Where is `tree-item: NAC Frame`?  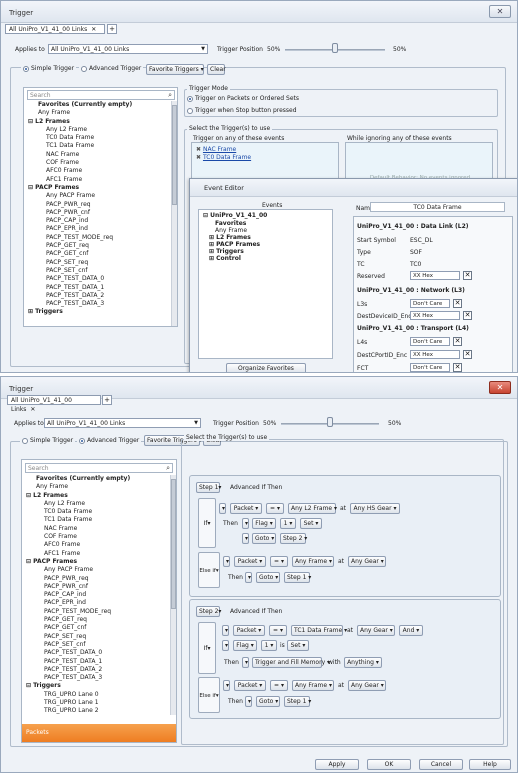
tree-item: NAC Frame is located at coordinates (98, 155).